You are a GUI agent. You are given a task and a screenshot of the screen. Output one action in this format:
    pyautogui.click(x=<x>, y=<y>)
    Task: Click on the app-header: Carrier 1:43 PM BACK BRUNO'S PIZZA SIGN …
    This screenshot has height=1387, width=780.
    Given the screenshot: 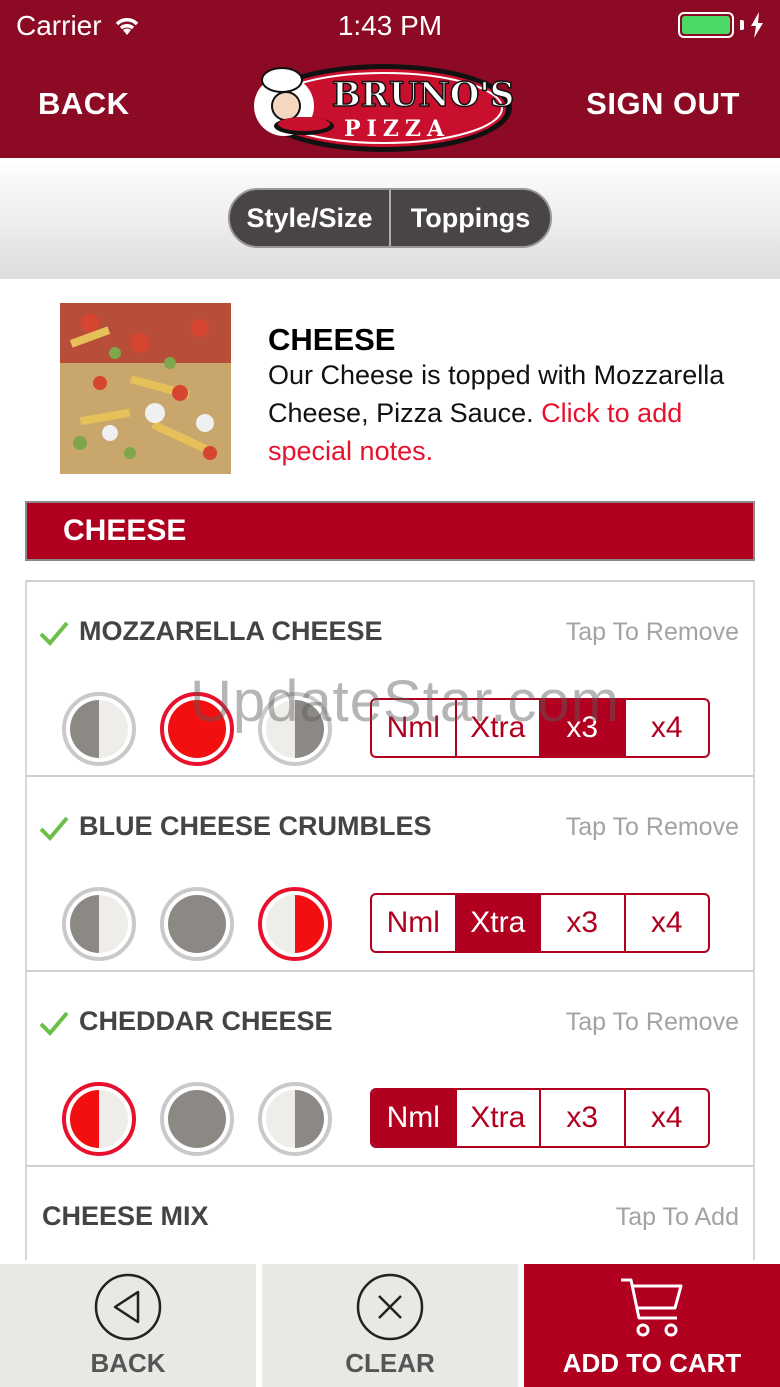 What is the action you would take?
    pyautogui.click(x=390, y=79)
    